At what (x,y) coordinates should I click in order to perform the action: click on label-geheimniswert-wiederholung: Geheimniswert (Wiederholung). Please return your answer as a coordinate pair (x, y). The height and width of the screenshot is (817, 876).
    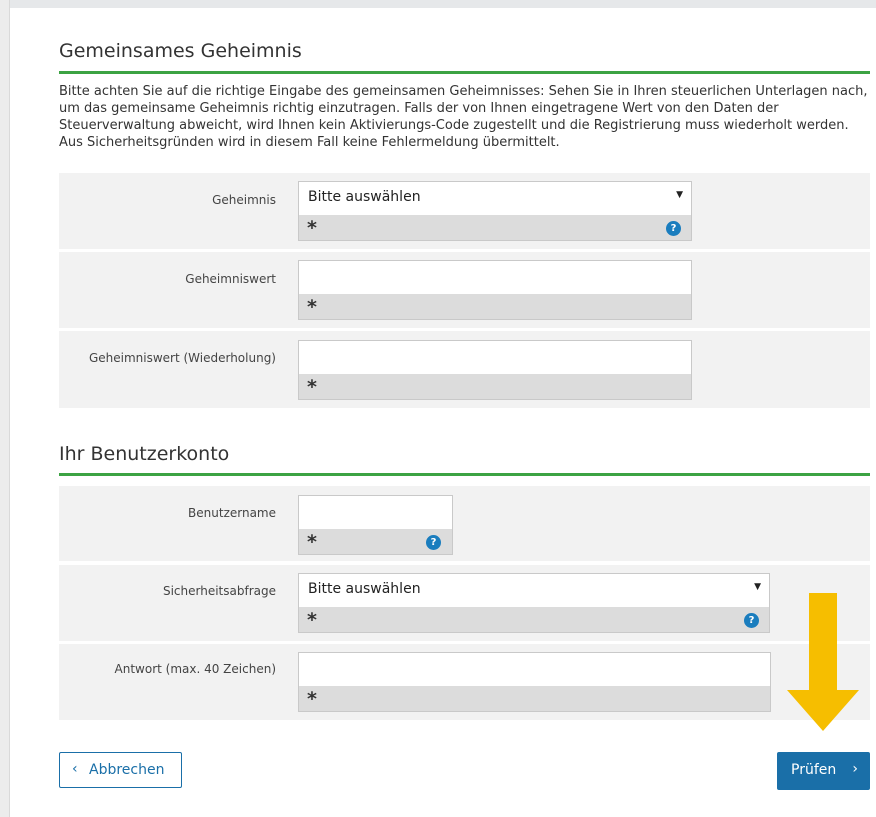
    Looking at the image, I should click on (182, 358).